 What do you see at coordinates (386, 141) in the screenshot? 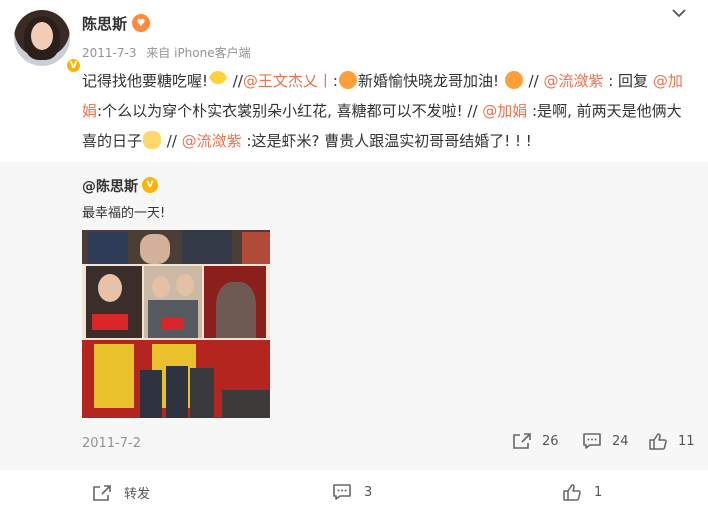
I see `post-text-segment: :这是虾米? 曹贵人跟温实初哥哥结婚了! ! !` at bounding box center [386, 141].